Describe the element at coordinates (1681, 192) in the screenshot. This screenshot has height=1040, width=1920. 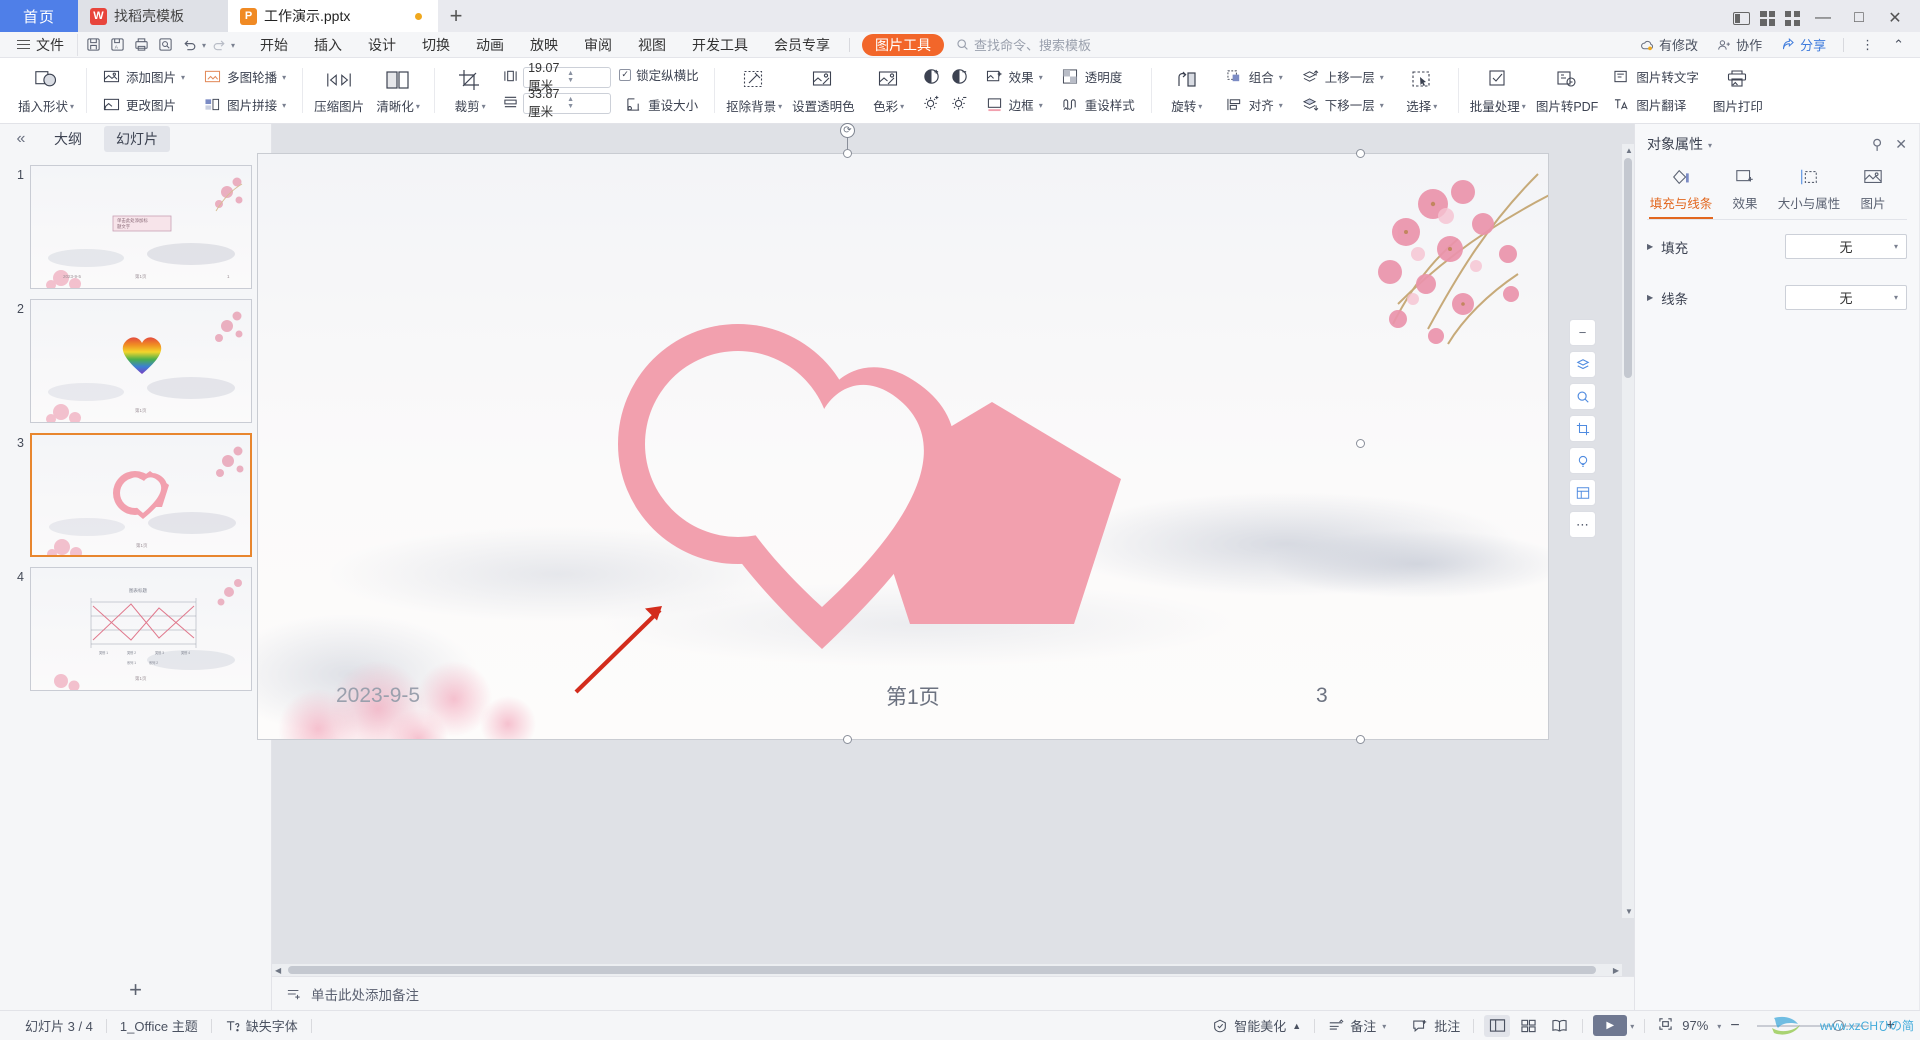
I see `tab-fill-and-line: 填充与线条` at that location.